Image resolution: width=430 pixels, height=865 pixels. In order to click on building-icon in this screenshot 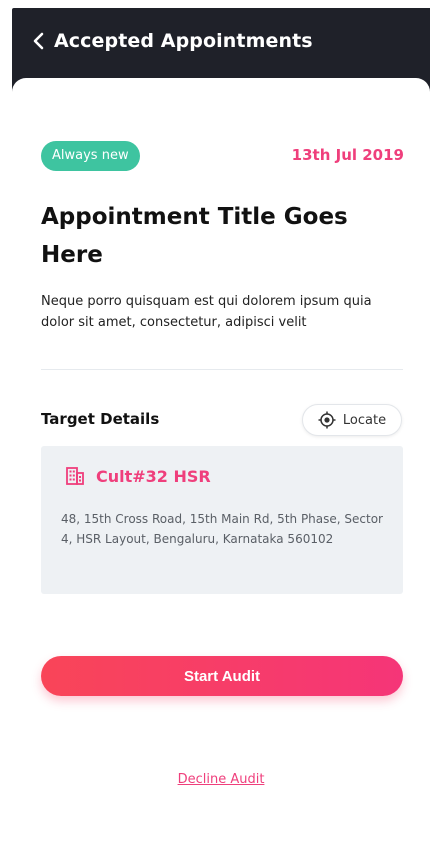, I will do `click(75, 476)`.